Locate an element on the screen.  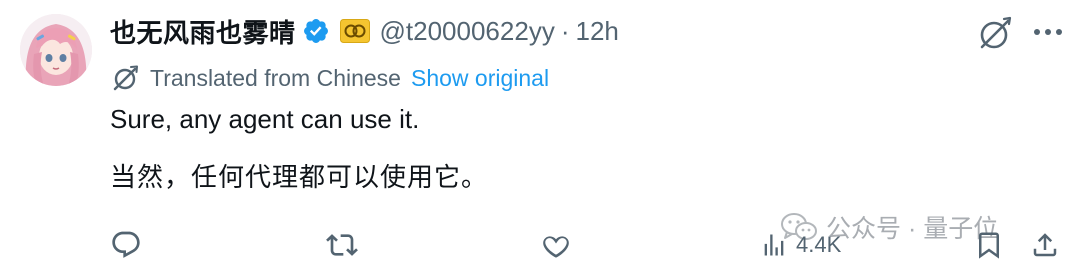
reply-button is located at coordinates (126, 245).